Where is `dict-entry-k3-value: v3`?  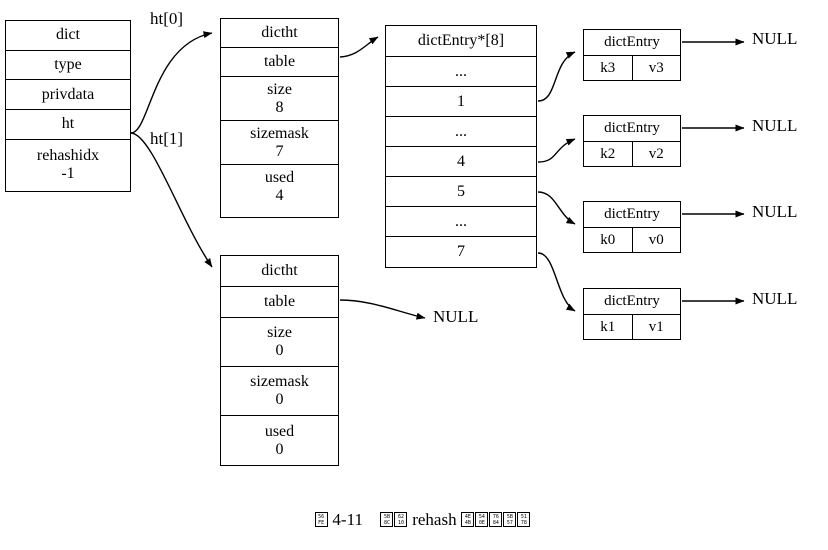
dict-entry-k3-value: v3 is located at coordinates (656, 67).